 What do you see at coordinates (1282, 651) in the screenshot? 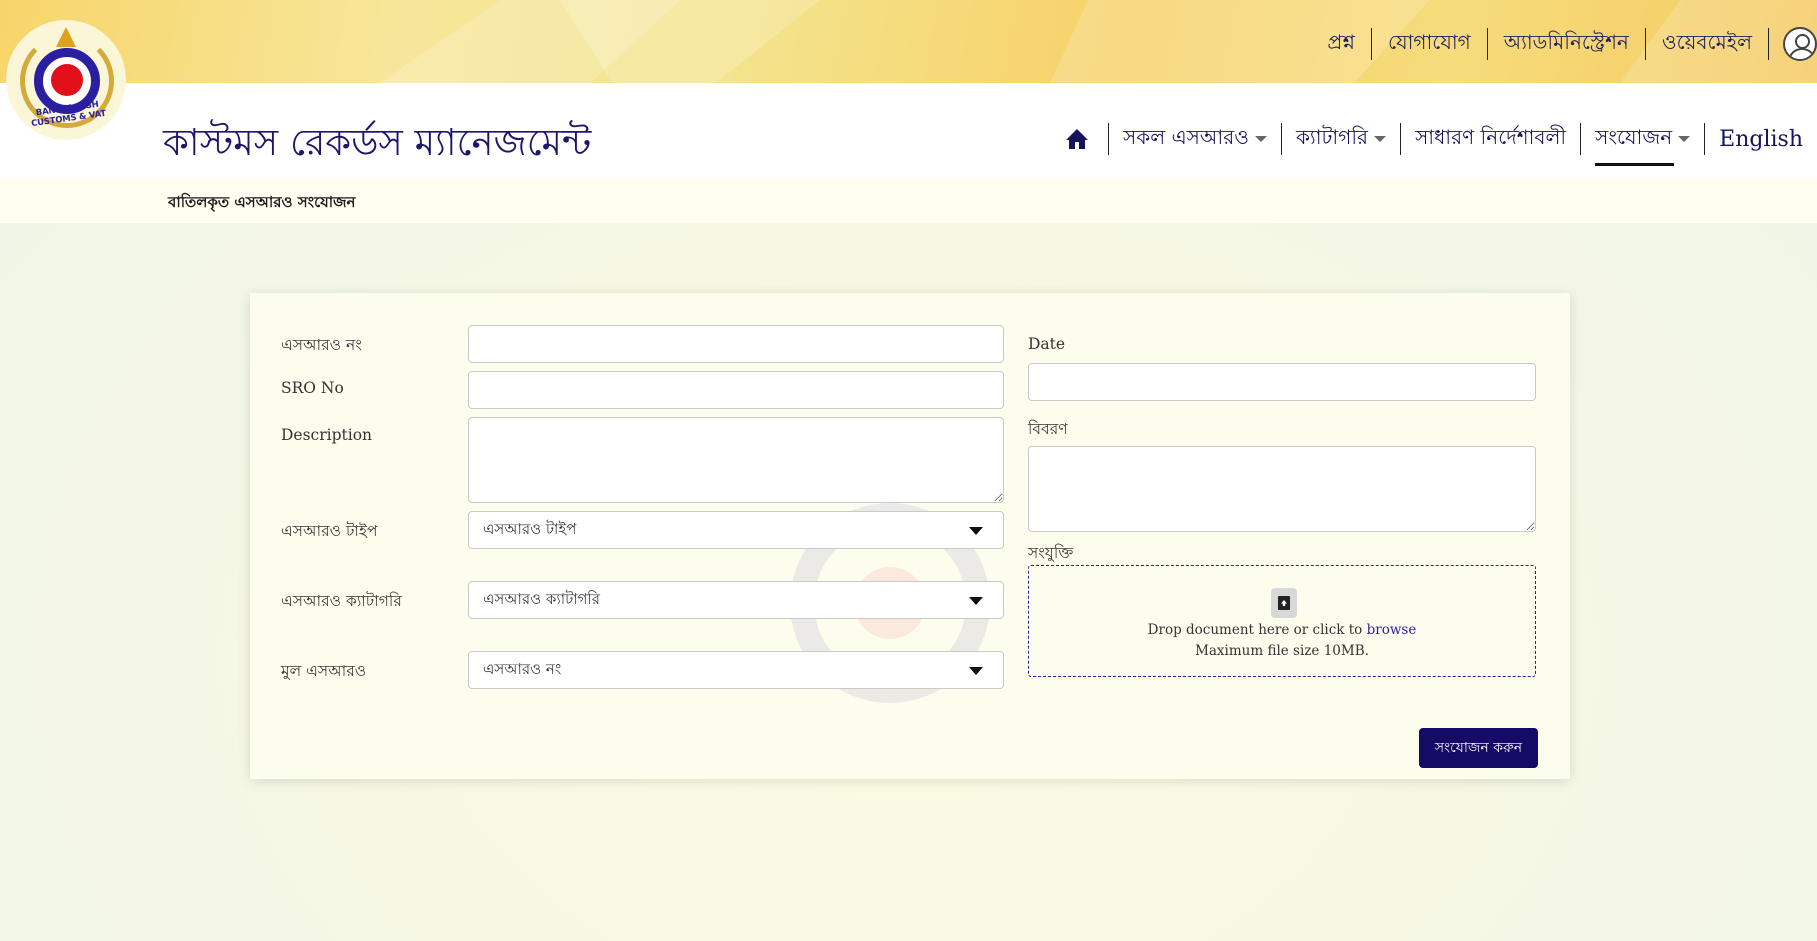
I see `dropzone-size-limit: Maximum file size 10MB.` at bounding box center [1282, 651].